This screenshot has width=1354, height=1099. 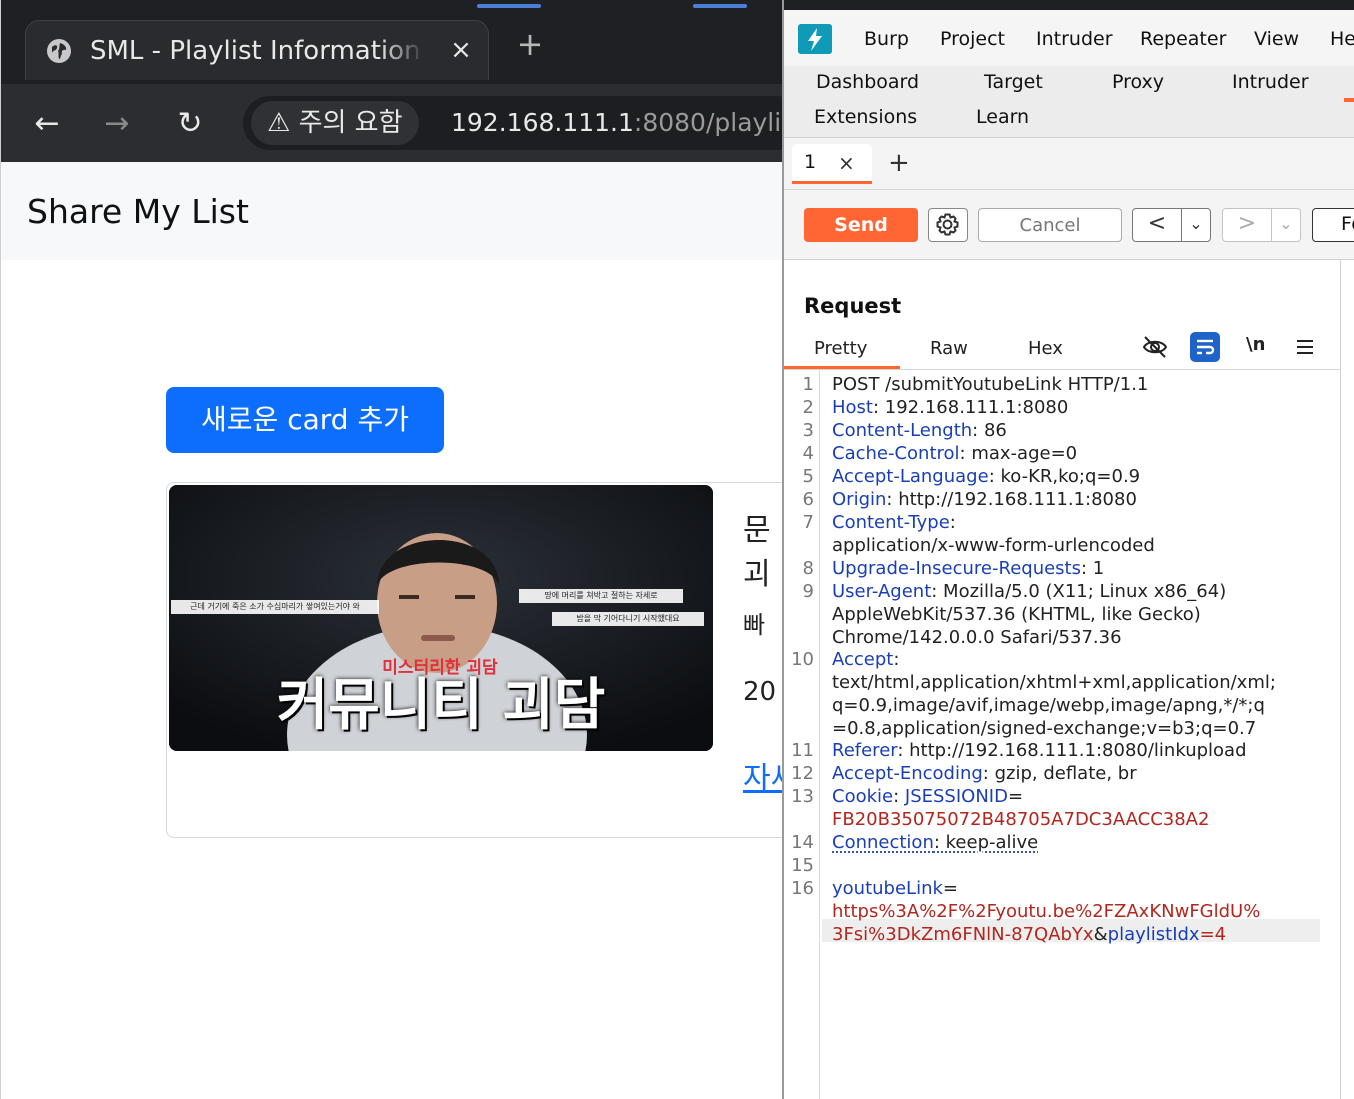 What do you see at coordinates (1138, 82) in the screenshot?
I see `tool-tab-proxy: Proxy` at bounding box center [1138, 82].